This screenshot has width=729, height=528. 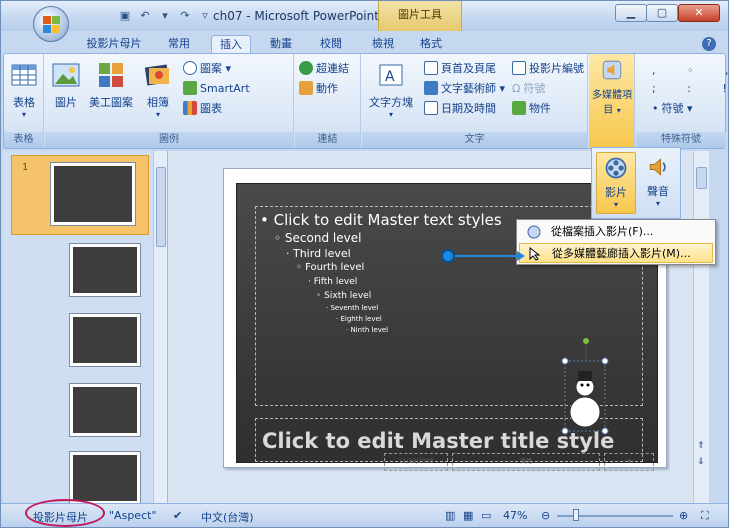 I want to click on maximize-button: ▢, so click(x=662, y=13).